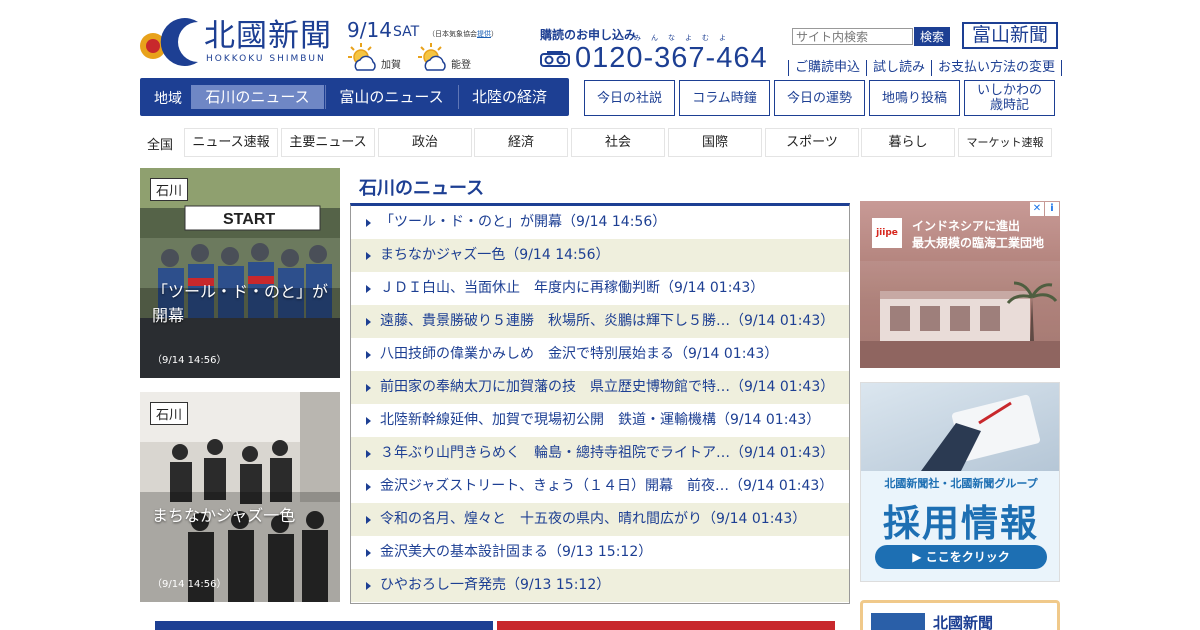 This screenshot has width=1200, height=630. I want to click on newspaper-thumbnail, so click(898, 621).